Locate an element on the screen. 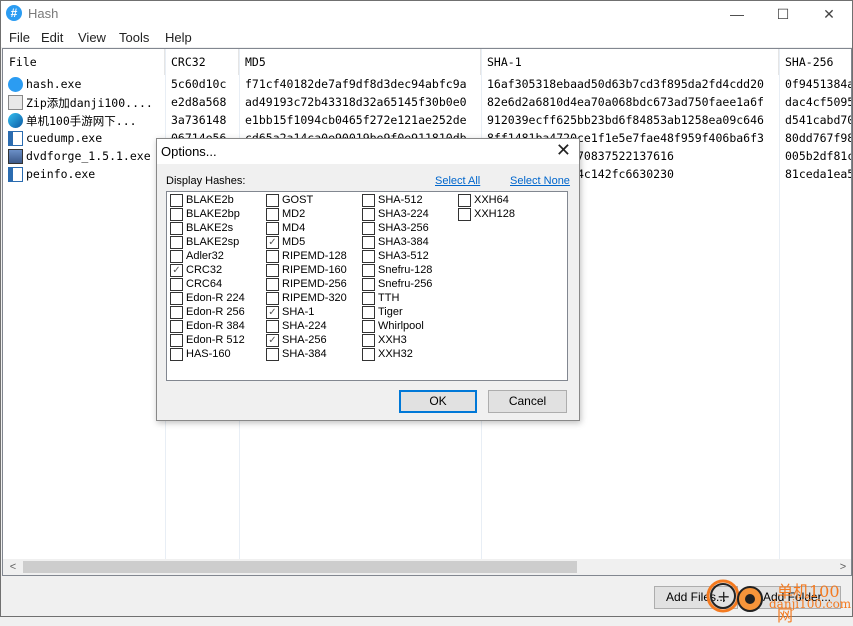 The height and width of the screenshot is (626, 853). select-none-link: Select None is located at coordinates (540, 181).